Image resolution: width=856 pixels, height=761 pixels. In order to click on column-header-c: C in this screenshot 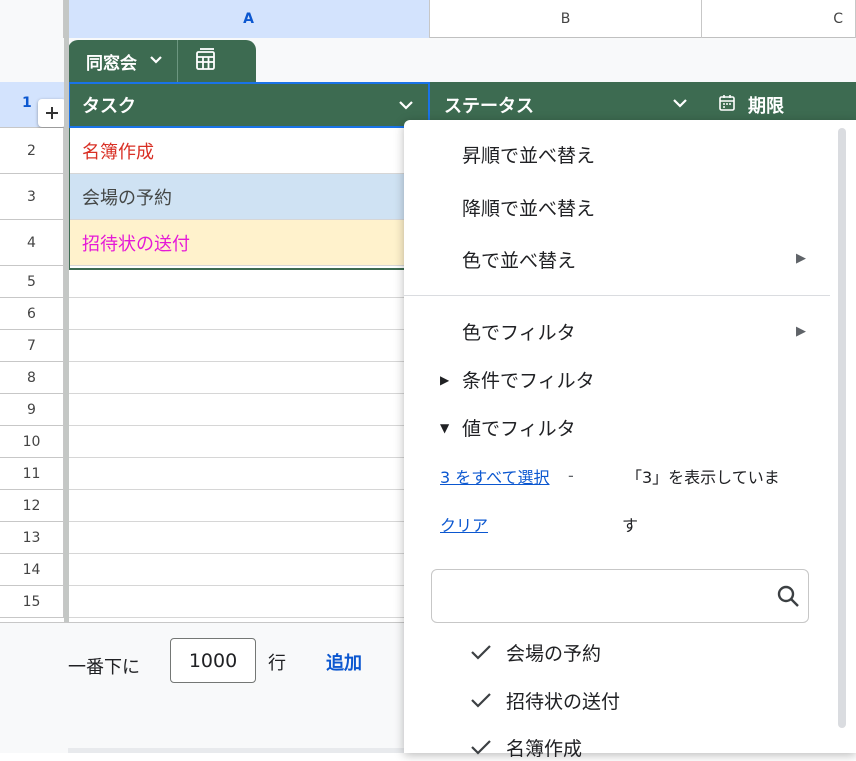, I will do `click(779, 19)`.